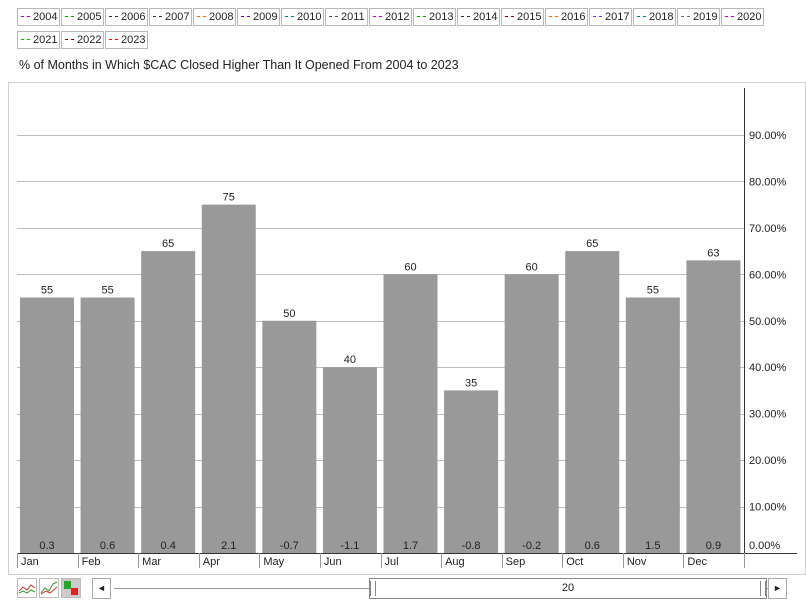  Describe the element at coordinates (349, 460) in the screenshot. I see `bar-jun` at that location.